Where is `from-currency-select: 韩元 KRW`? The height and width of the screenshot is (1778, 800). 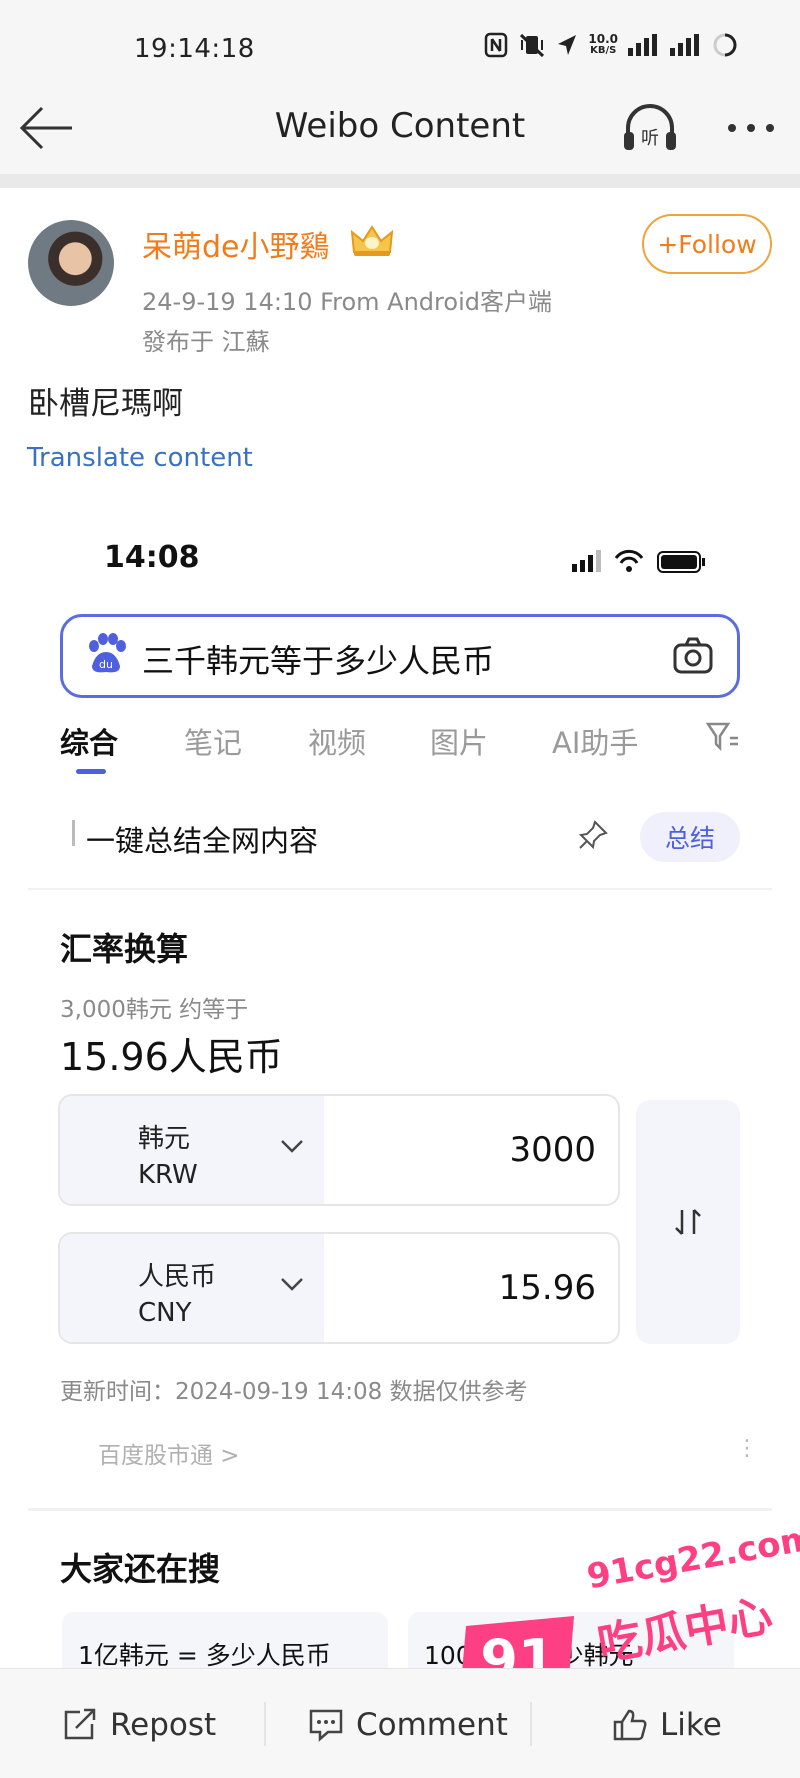
from-currency-select: 韩元 KRW is located at coordinates (192, 1150).